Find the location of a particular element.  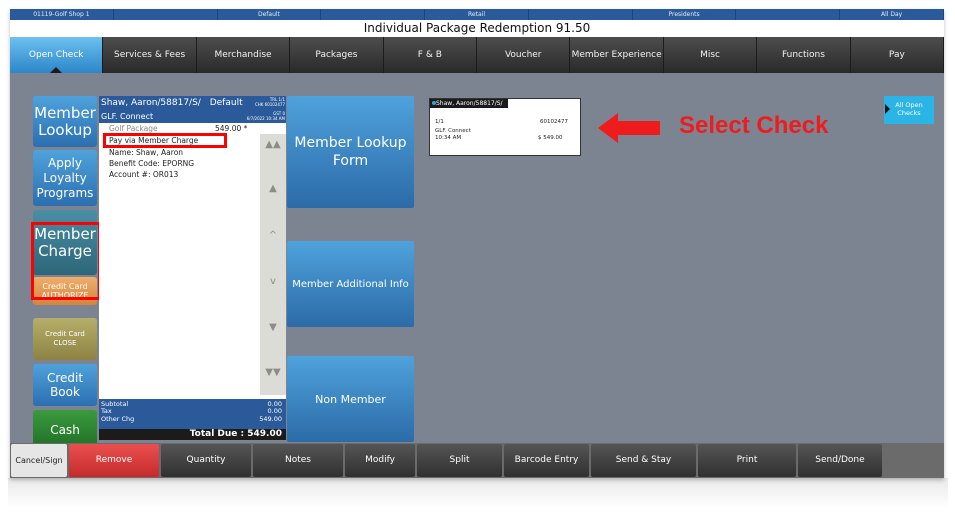

member-charge-highlight is located at coordinates (66, 261).